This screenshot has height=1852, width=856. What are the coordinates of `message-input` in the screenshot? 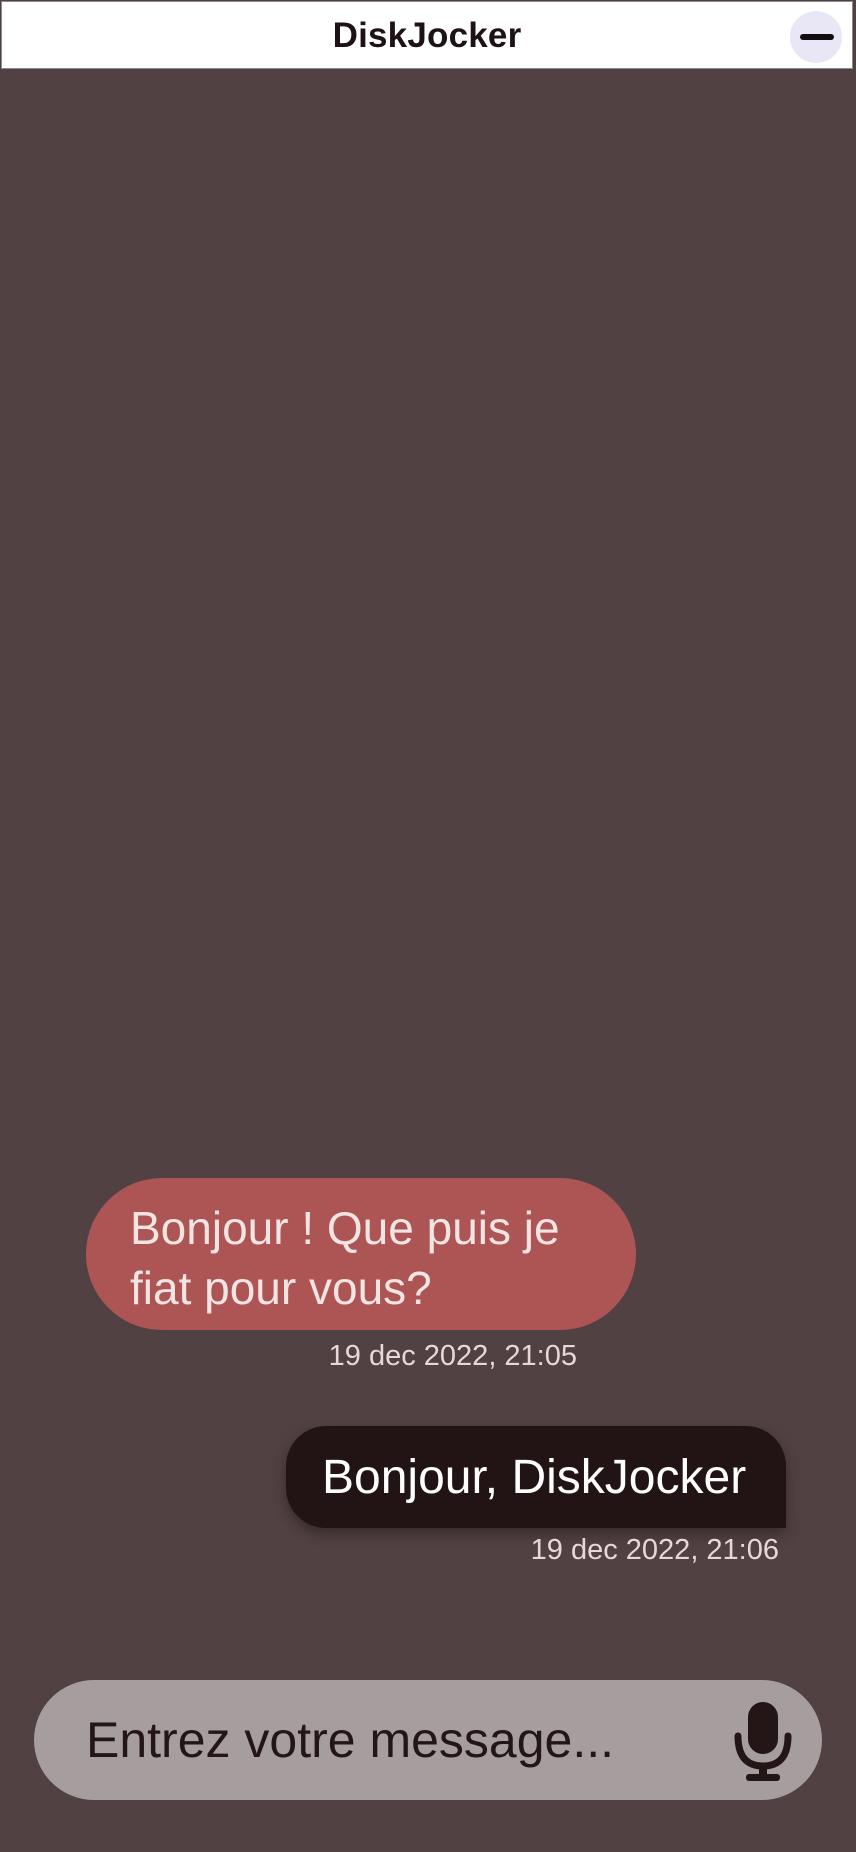 It's located at (396, 1740).